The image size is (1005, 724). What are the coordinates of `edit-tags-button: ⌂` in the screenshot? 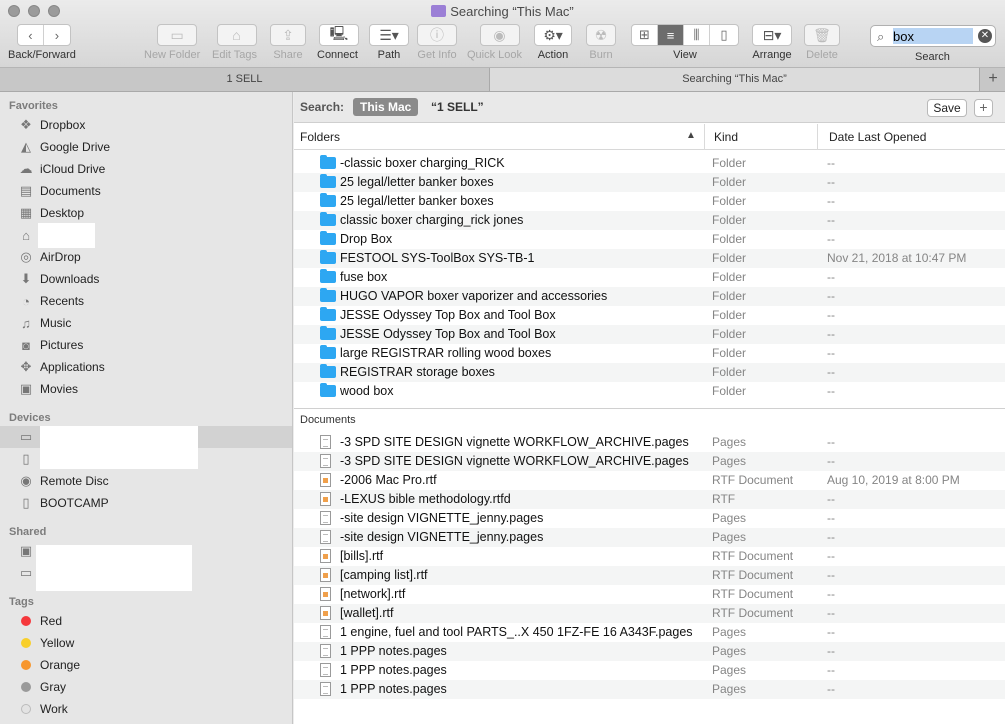 It's located at (236, 35).